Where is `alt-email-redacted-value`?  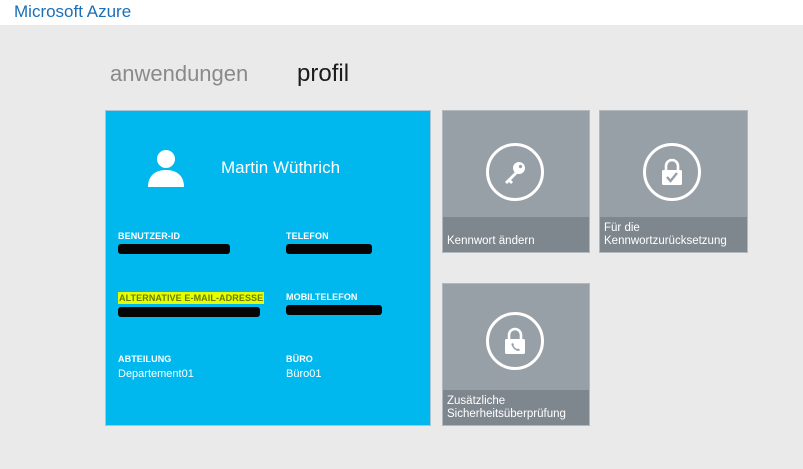 alt-email-redacted-value is located at coordinates (189, 312).